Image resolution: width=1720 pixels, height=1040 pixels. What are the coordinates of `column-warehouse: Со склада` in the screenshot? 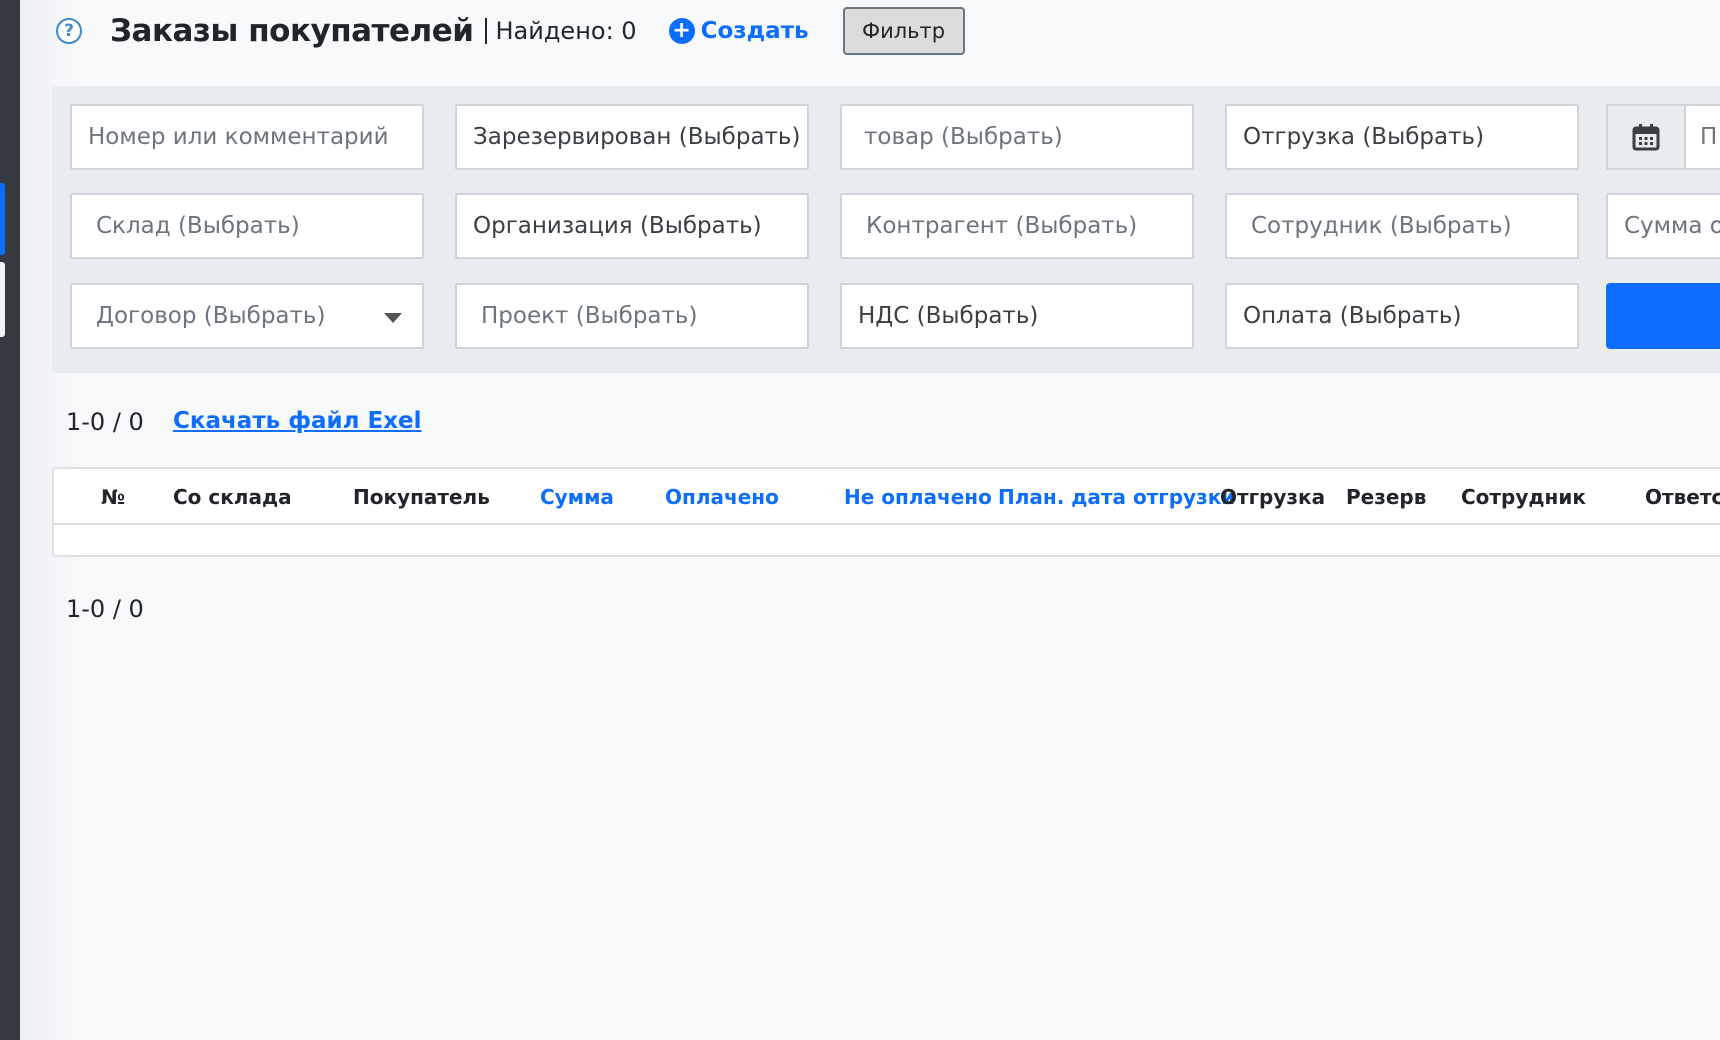 It's located at (232, 497).